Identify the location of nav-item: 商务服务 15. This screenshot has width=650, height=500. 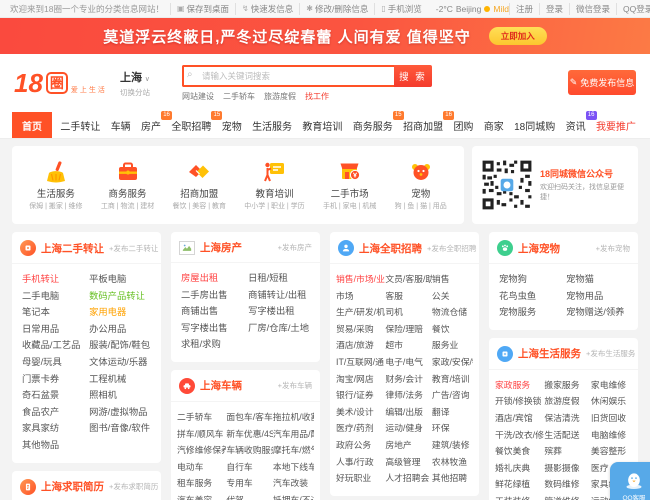
(377, 124).